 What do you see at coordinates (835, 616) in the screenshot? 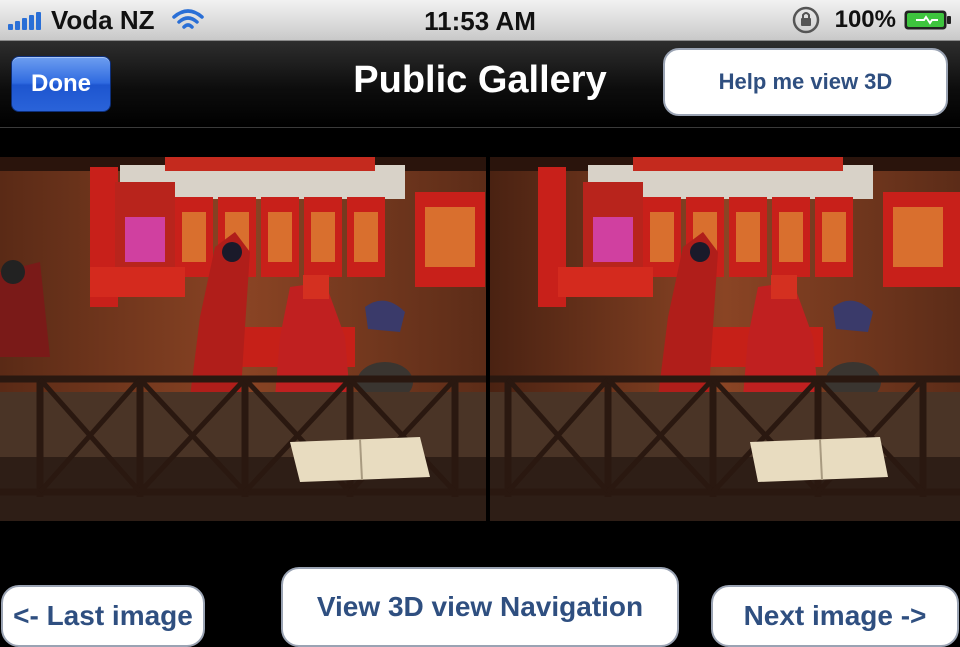
I see `next-image-button: Next image ->` at bounding box center [835, 616].